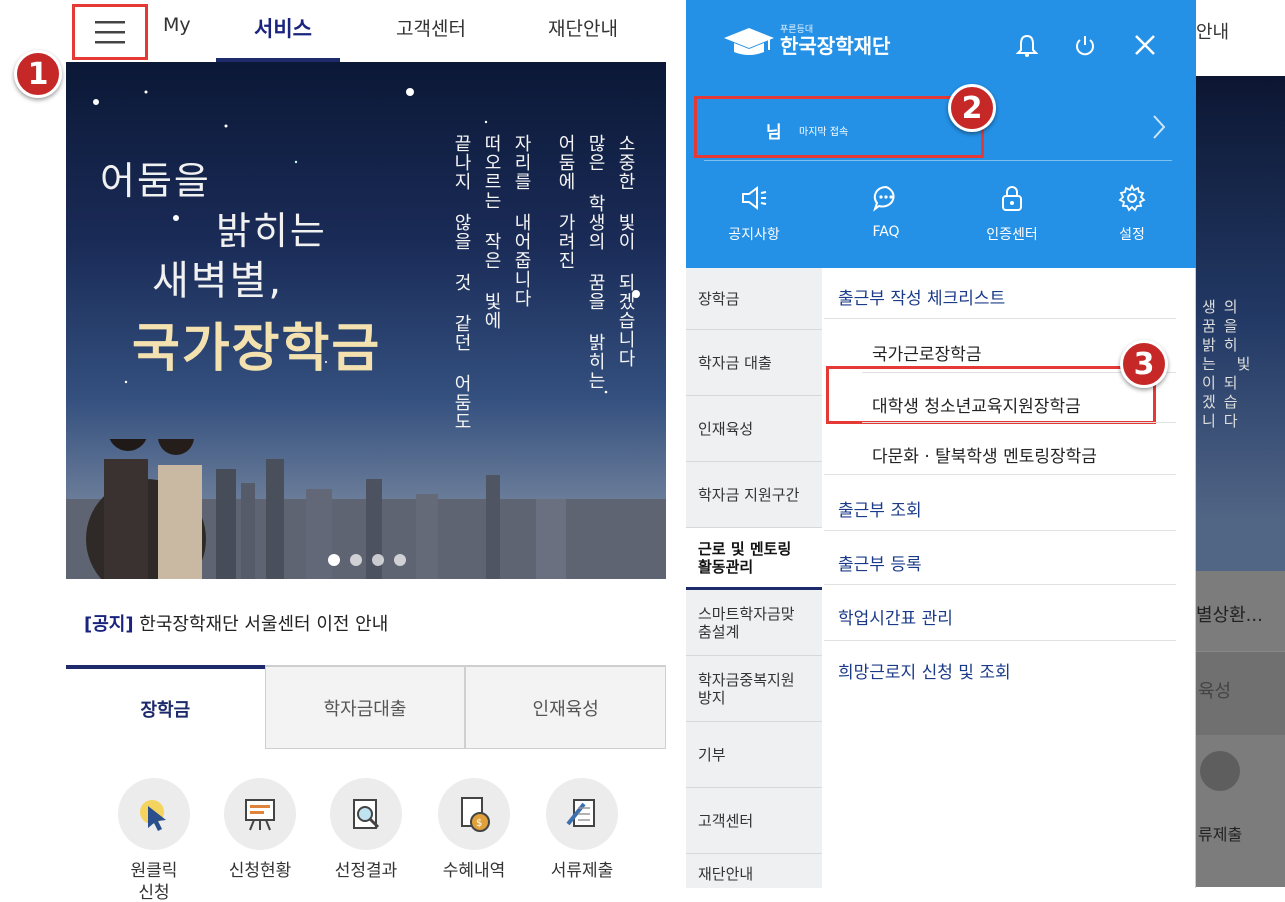 This screenshot has width=1285, height=902. I want to click on category-foundation: 재단안내, so click(754, 874).